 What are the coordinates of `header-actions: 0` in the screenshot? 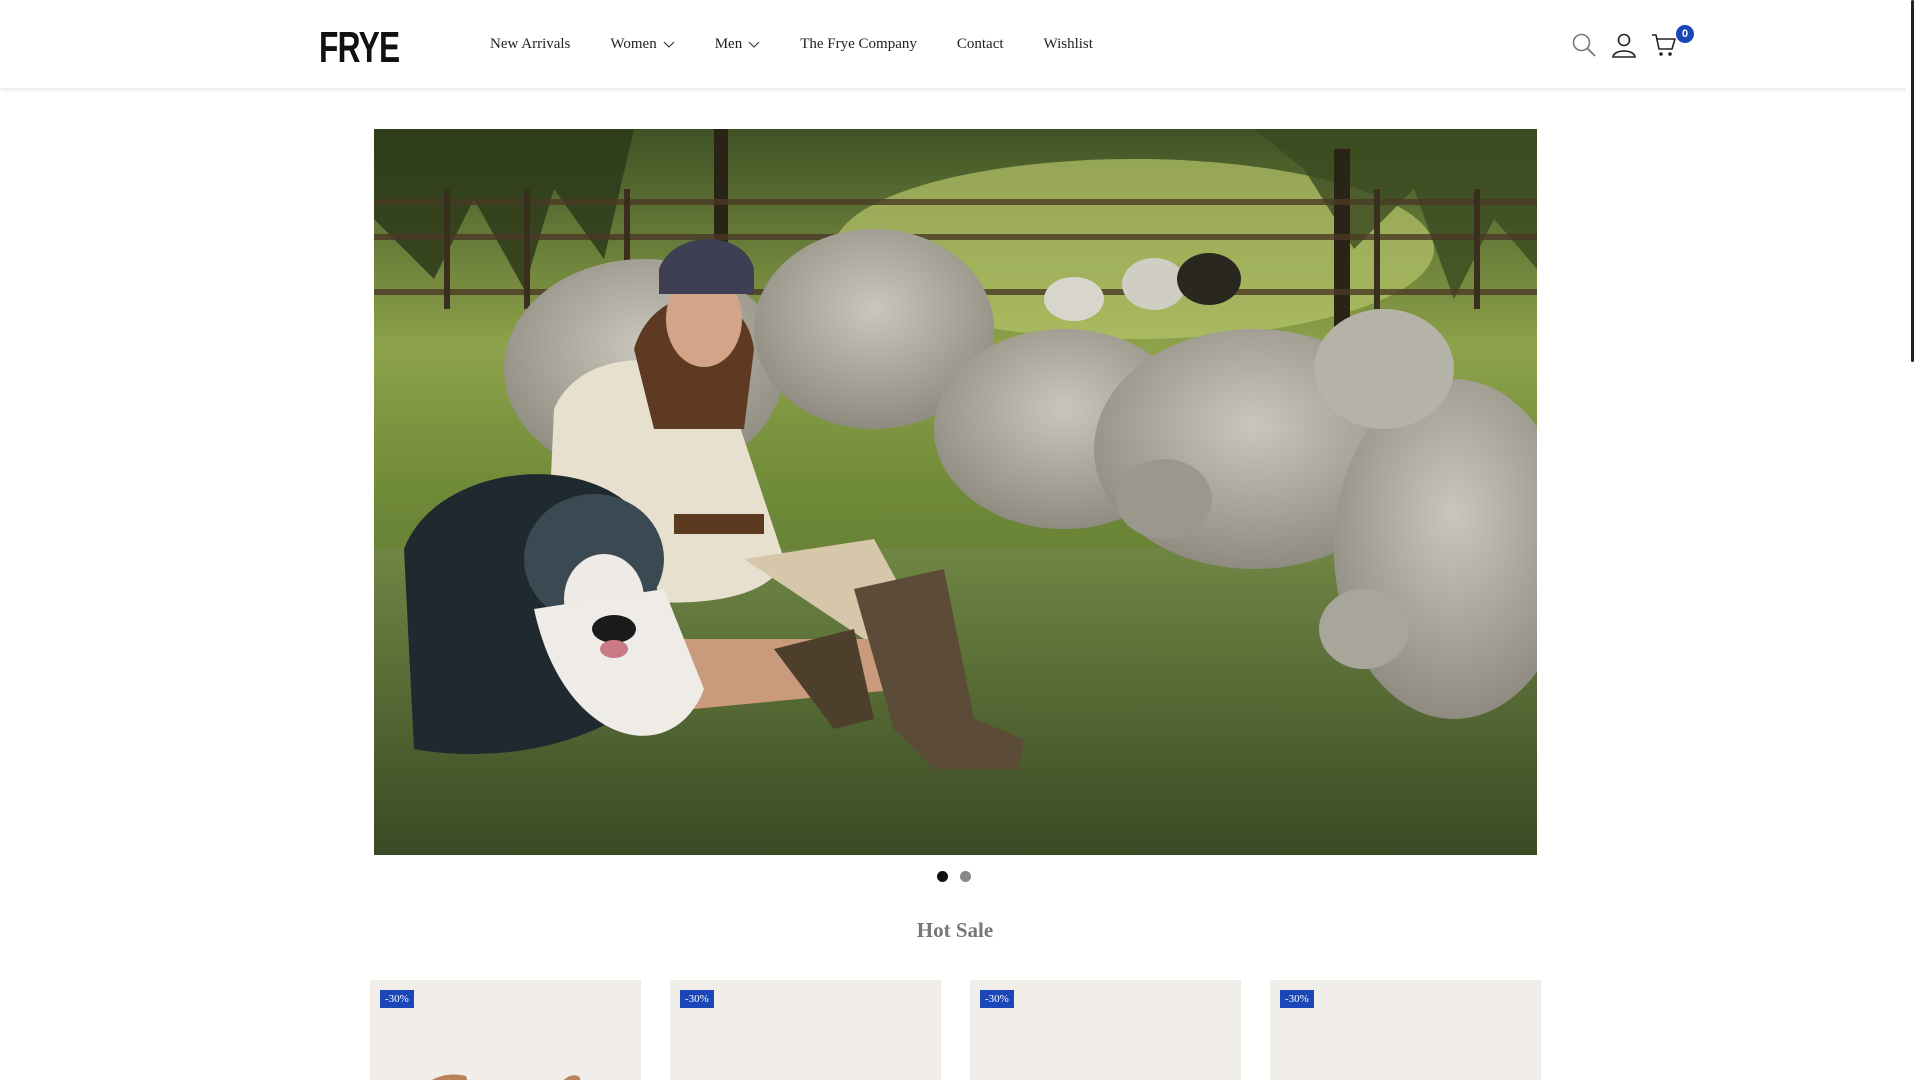 It's located at (1632, 42).